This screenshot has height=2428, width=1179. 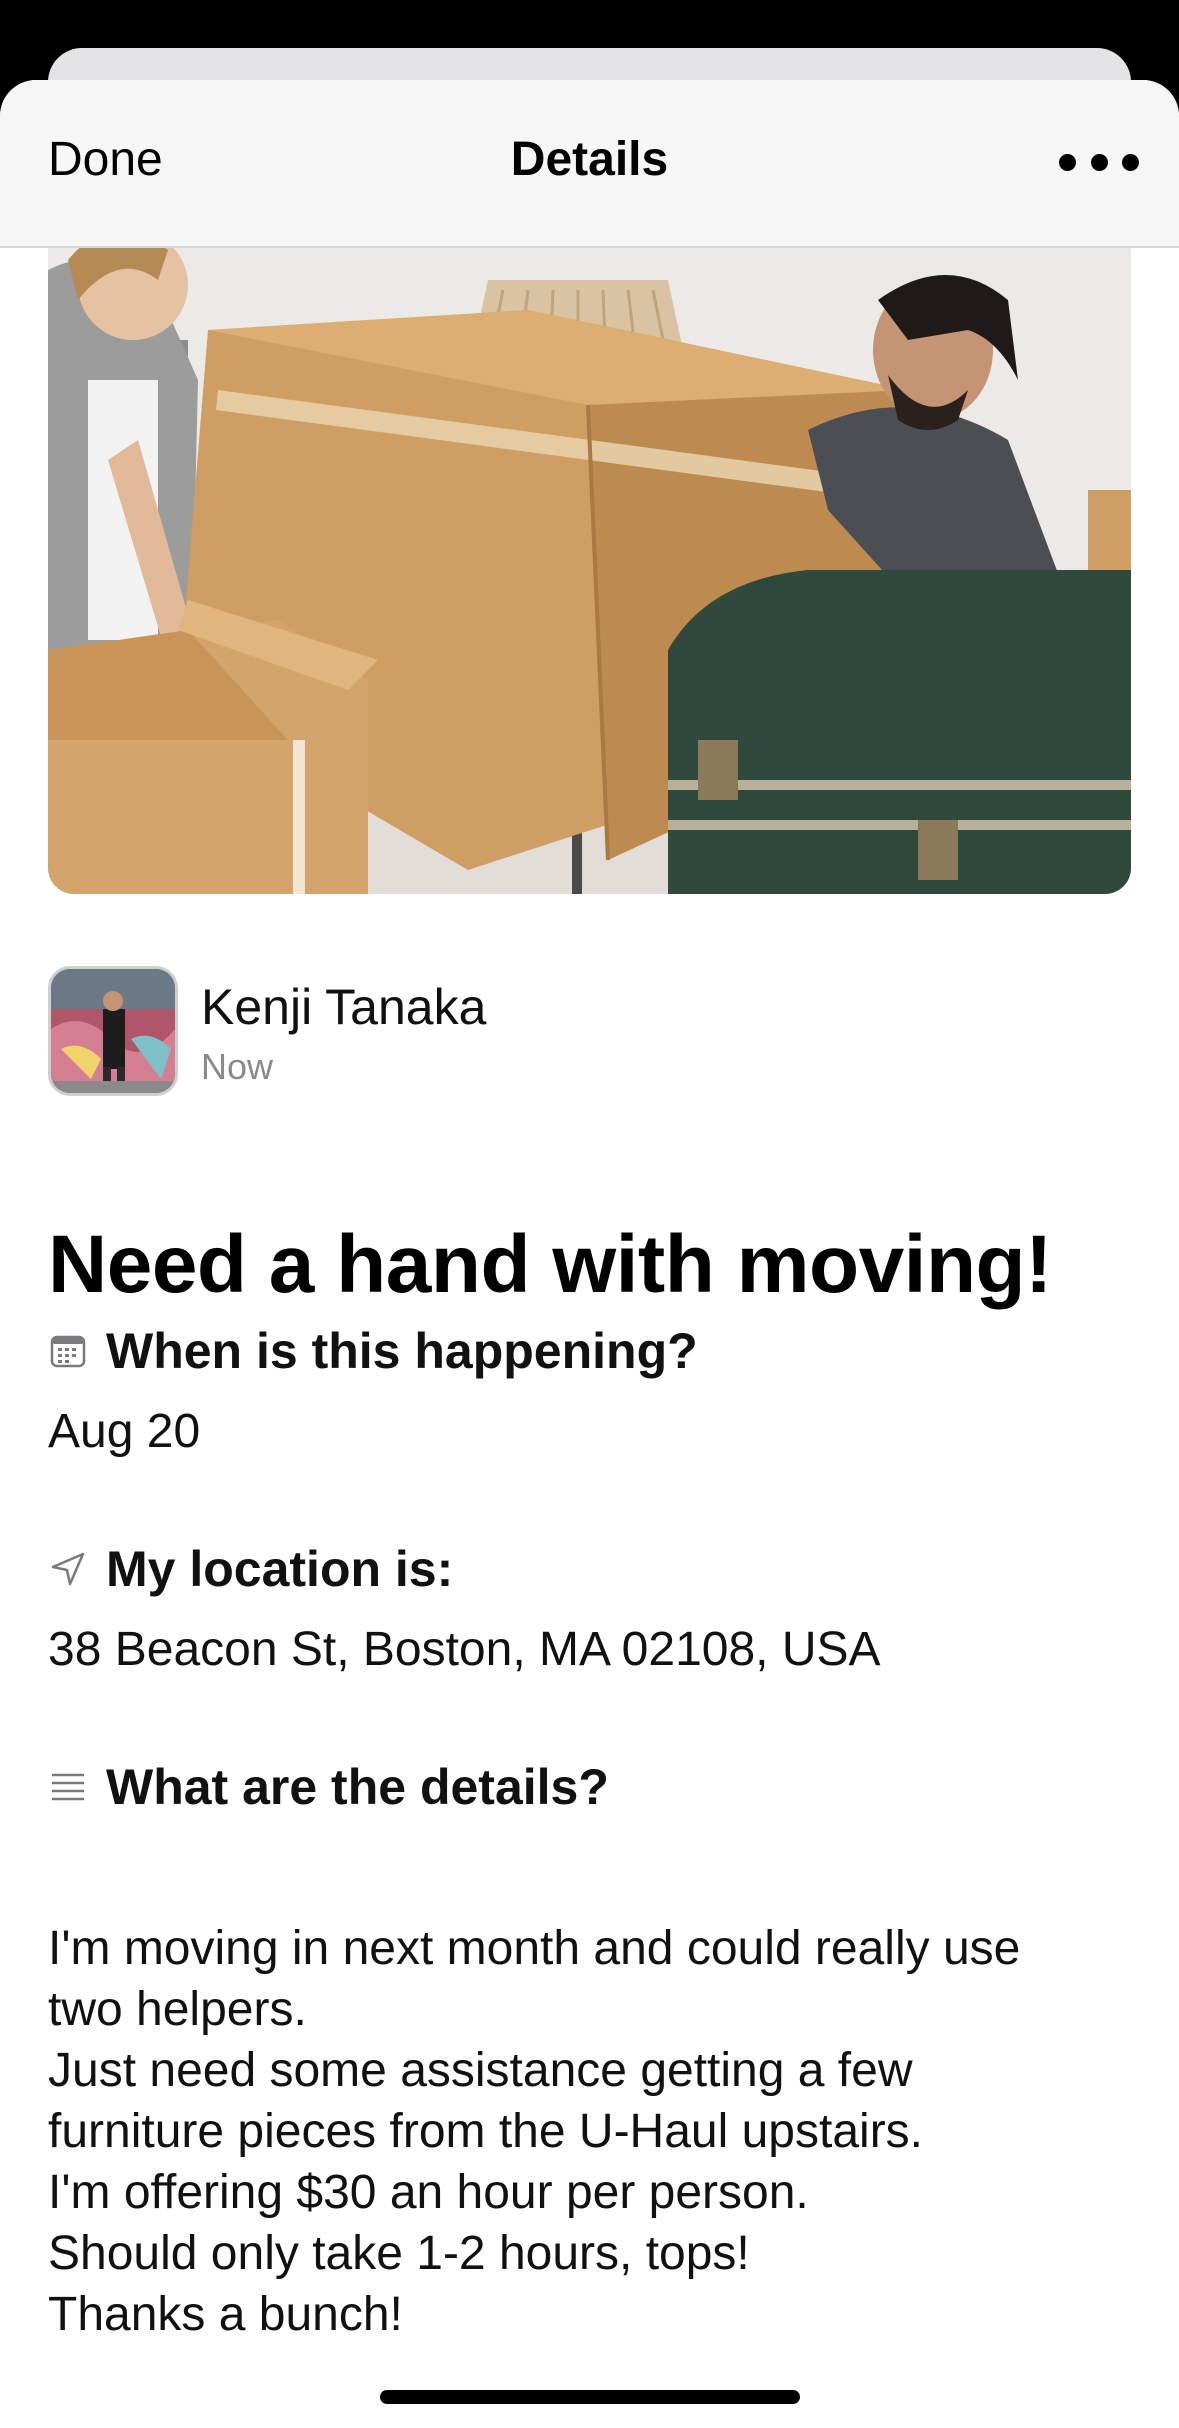 I want to click on details-label: What are the details?, so click(x=357, y=1787).